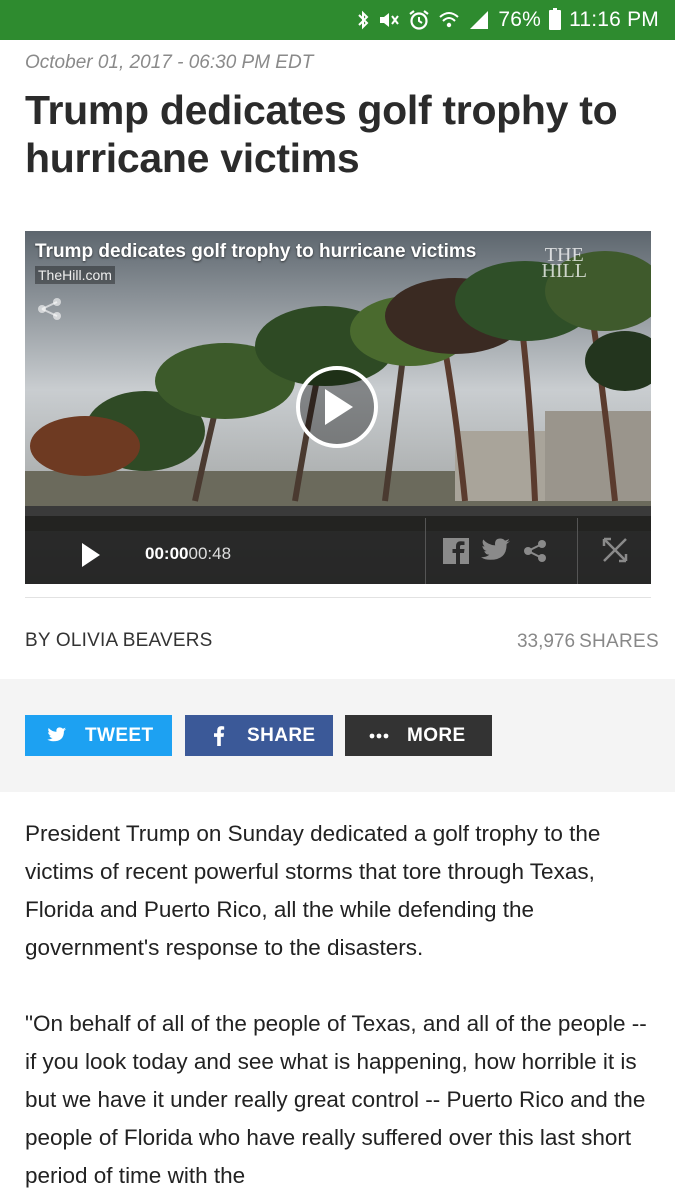 The width and height of the screenshot is (675, 1200). What do you see at coordinates (210, 553) in the screenshot?
I see `duration: 00:48` at bounding box center [210, 553].